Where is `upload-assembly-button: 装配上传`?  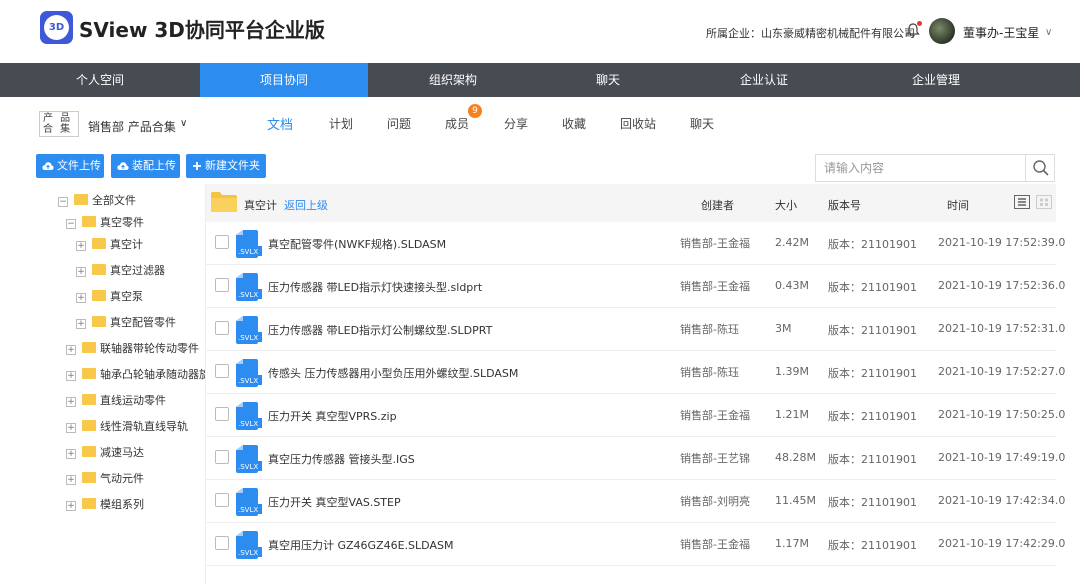
upload-assembly-button: 装配上传 is located at coordinates (145, 166).